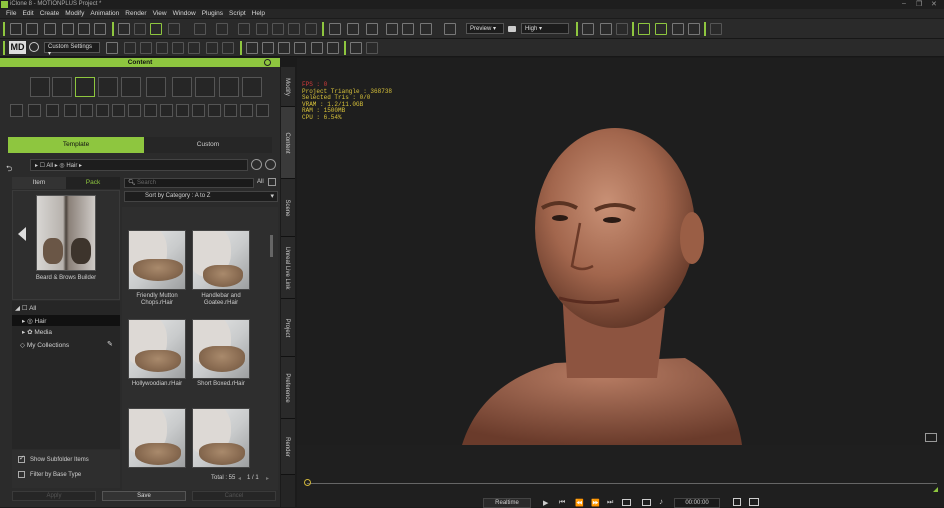 This screenshot has height=508, width=944. I want to click on camera-view-icon, so click(335, 29).